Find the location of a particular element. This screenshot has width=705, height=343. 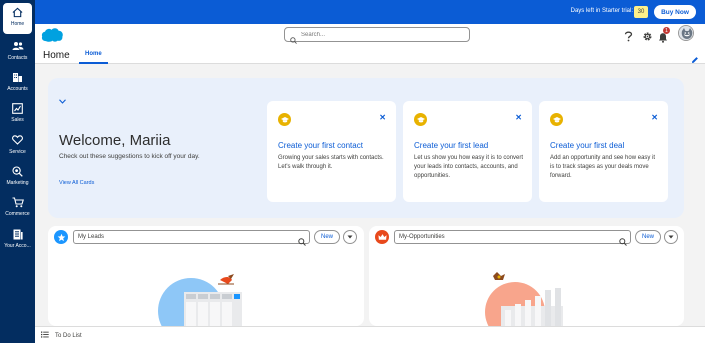

trial-text: Days left in Starter trial: is located at coordinates (601, 11).